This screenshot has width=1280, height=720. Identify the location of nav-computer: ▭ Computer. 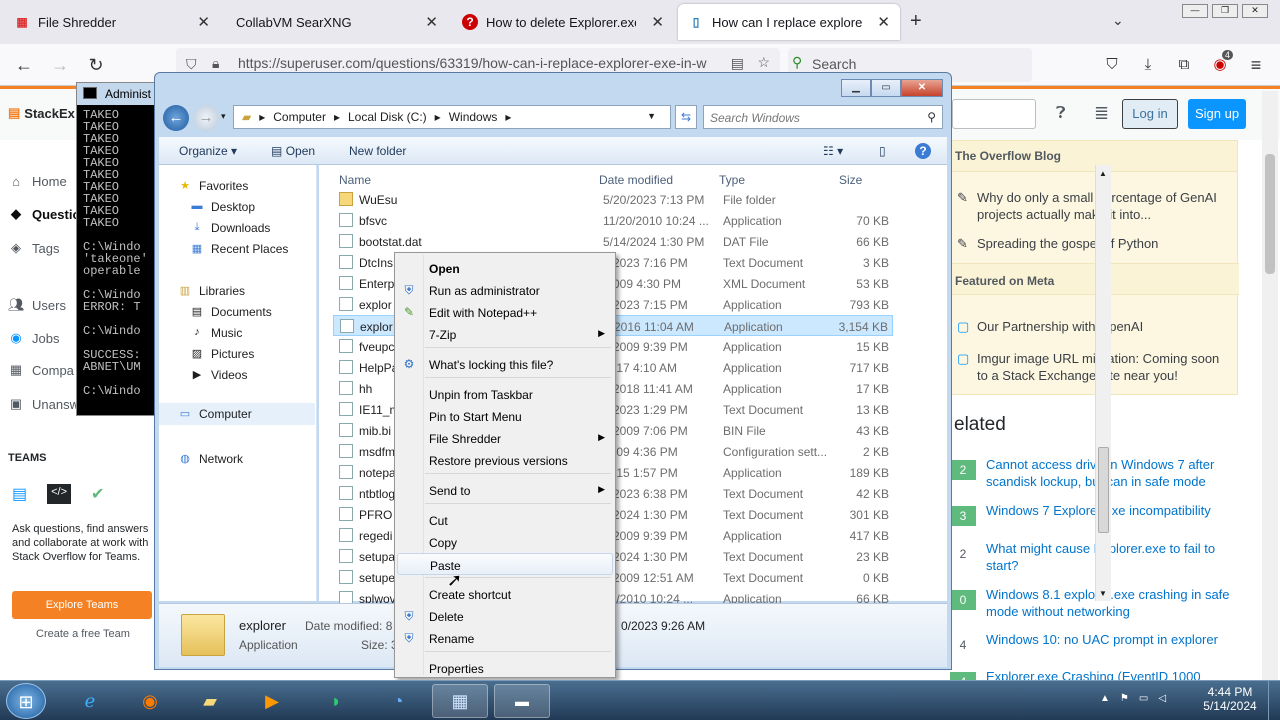
(237, 414).